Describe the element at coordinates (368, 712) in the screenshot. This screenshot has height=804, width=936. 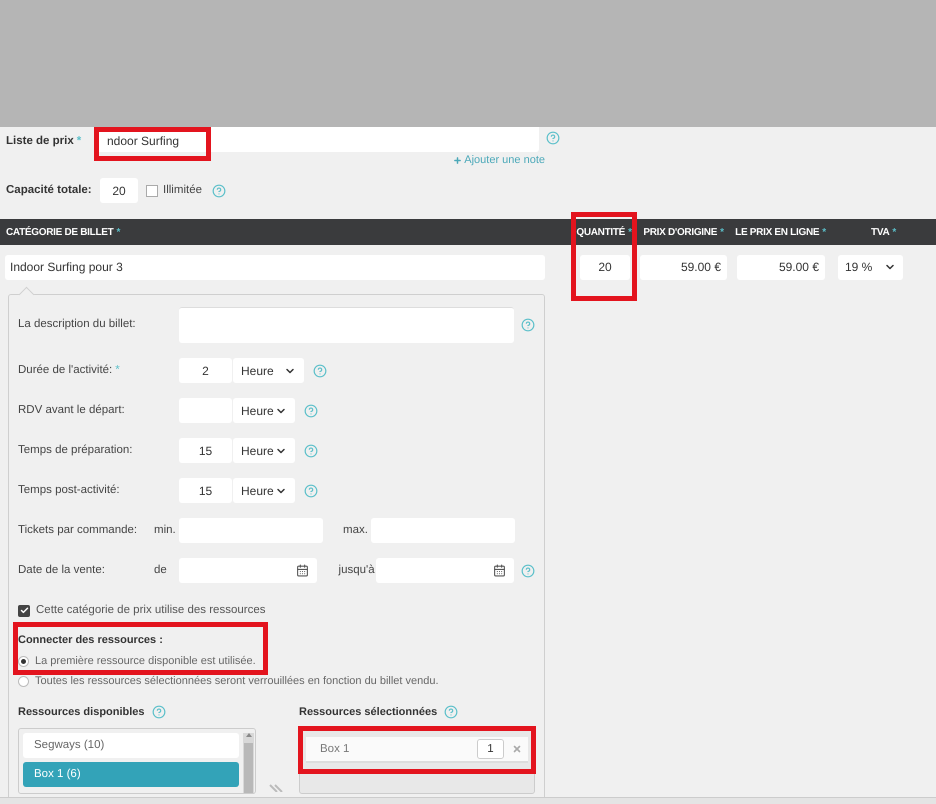
I see `section-title: Ressources sélectionnées` at that location.